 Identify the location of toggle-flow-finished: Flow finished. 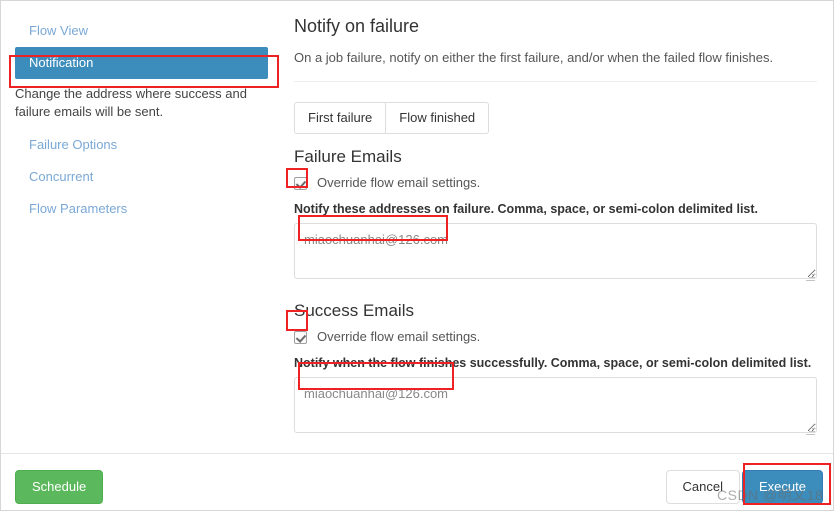
(438, 118).